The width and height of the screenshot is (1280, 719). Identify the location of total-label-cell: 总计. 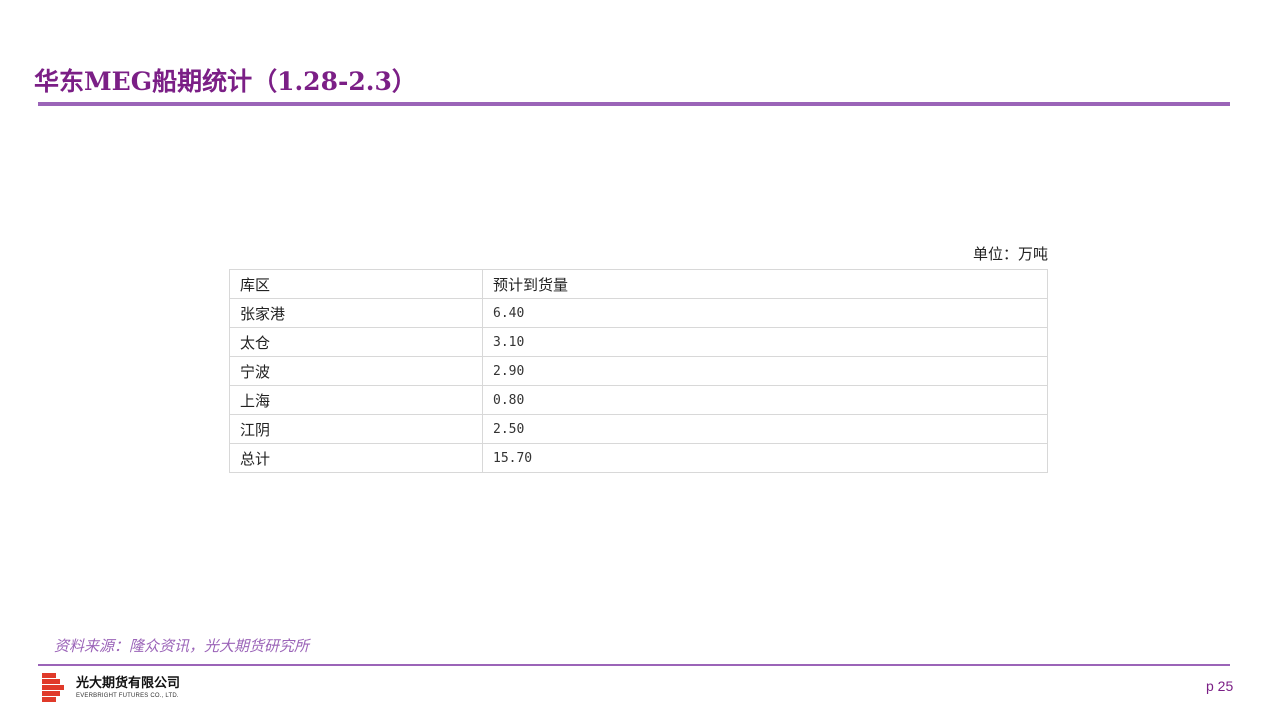
(356, 458).